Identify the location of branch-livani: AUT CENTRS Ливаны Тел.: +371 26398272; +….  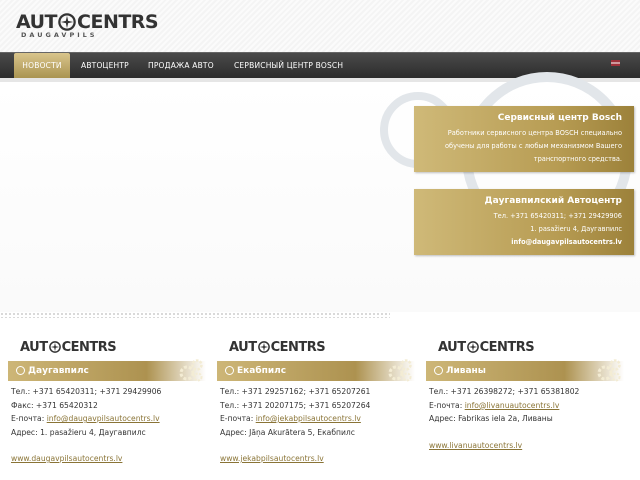
(525, 395).